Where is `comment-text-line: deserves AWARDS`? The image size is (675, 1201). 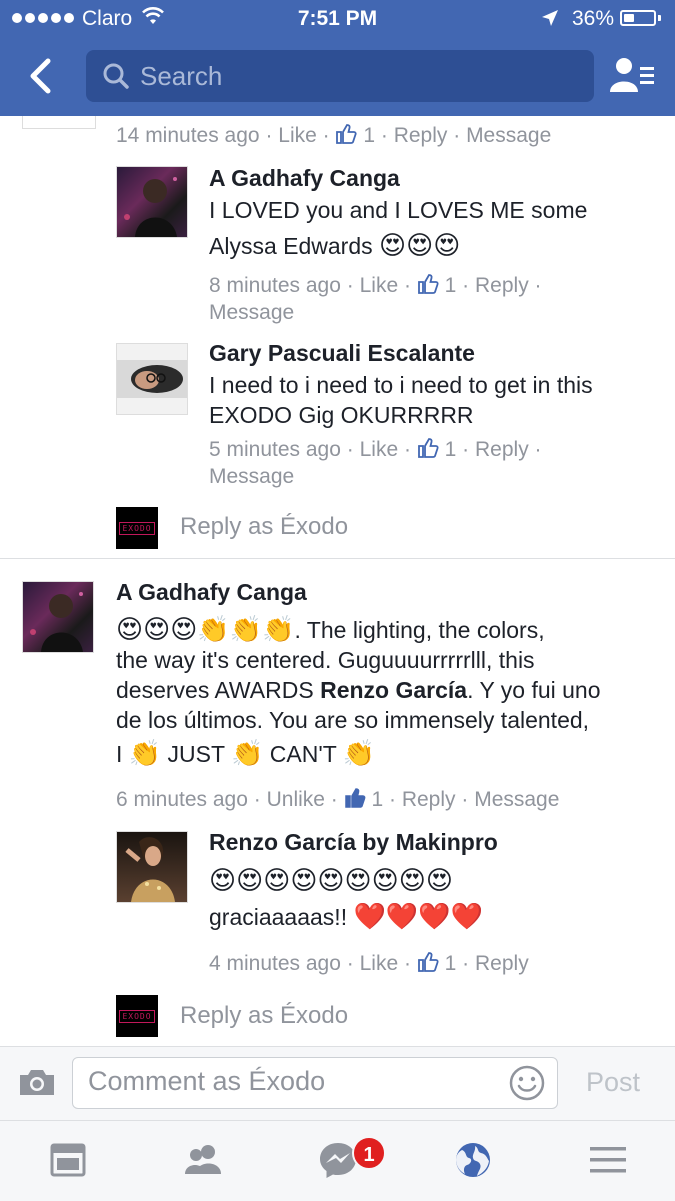
comment-text-line: deserves AWARDS is located at coordinates (218, 690).